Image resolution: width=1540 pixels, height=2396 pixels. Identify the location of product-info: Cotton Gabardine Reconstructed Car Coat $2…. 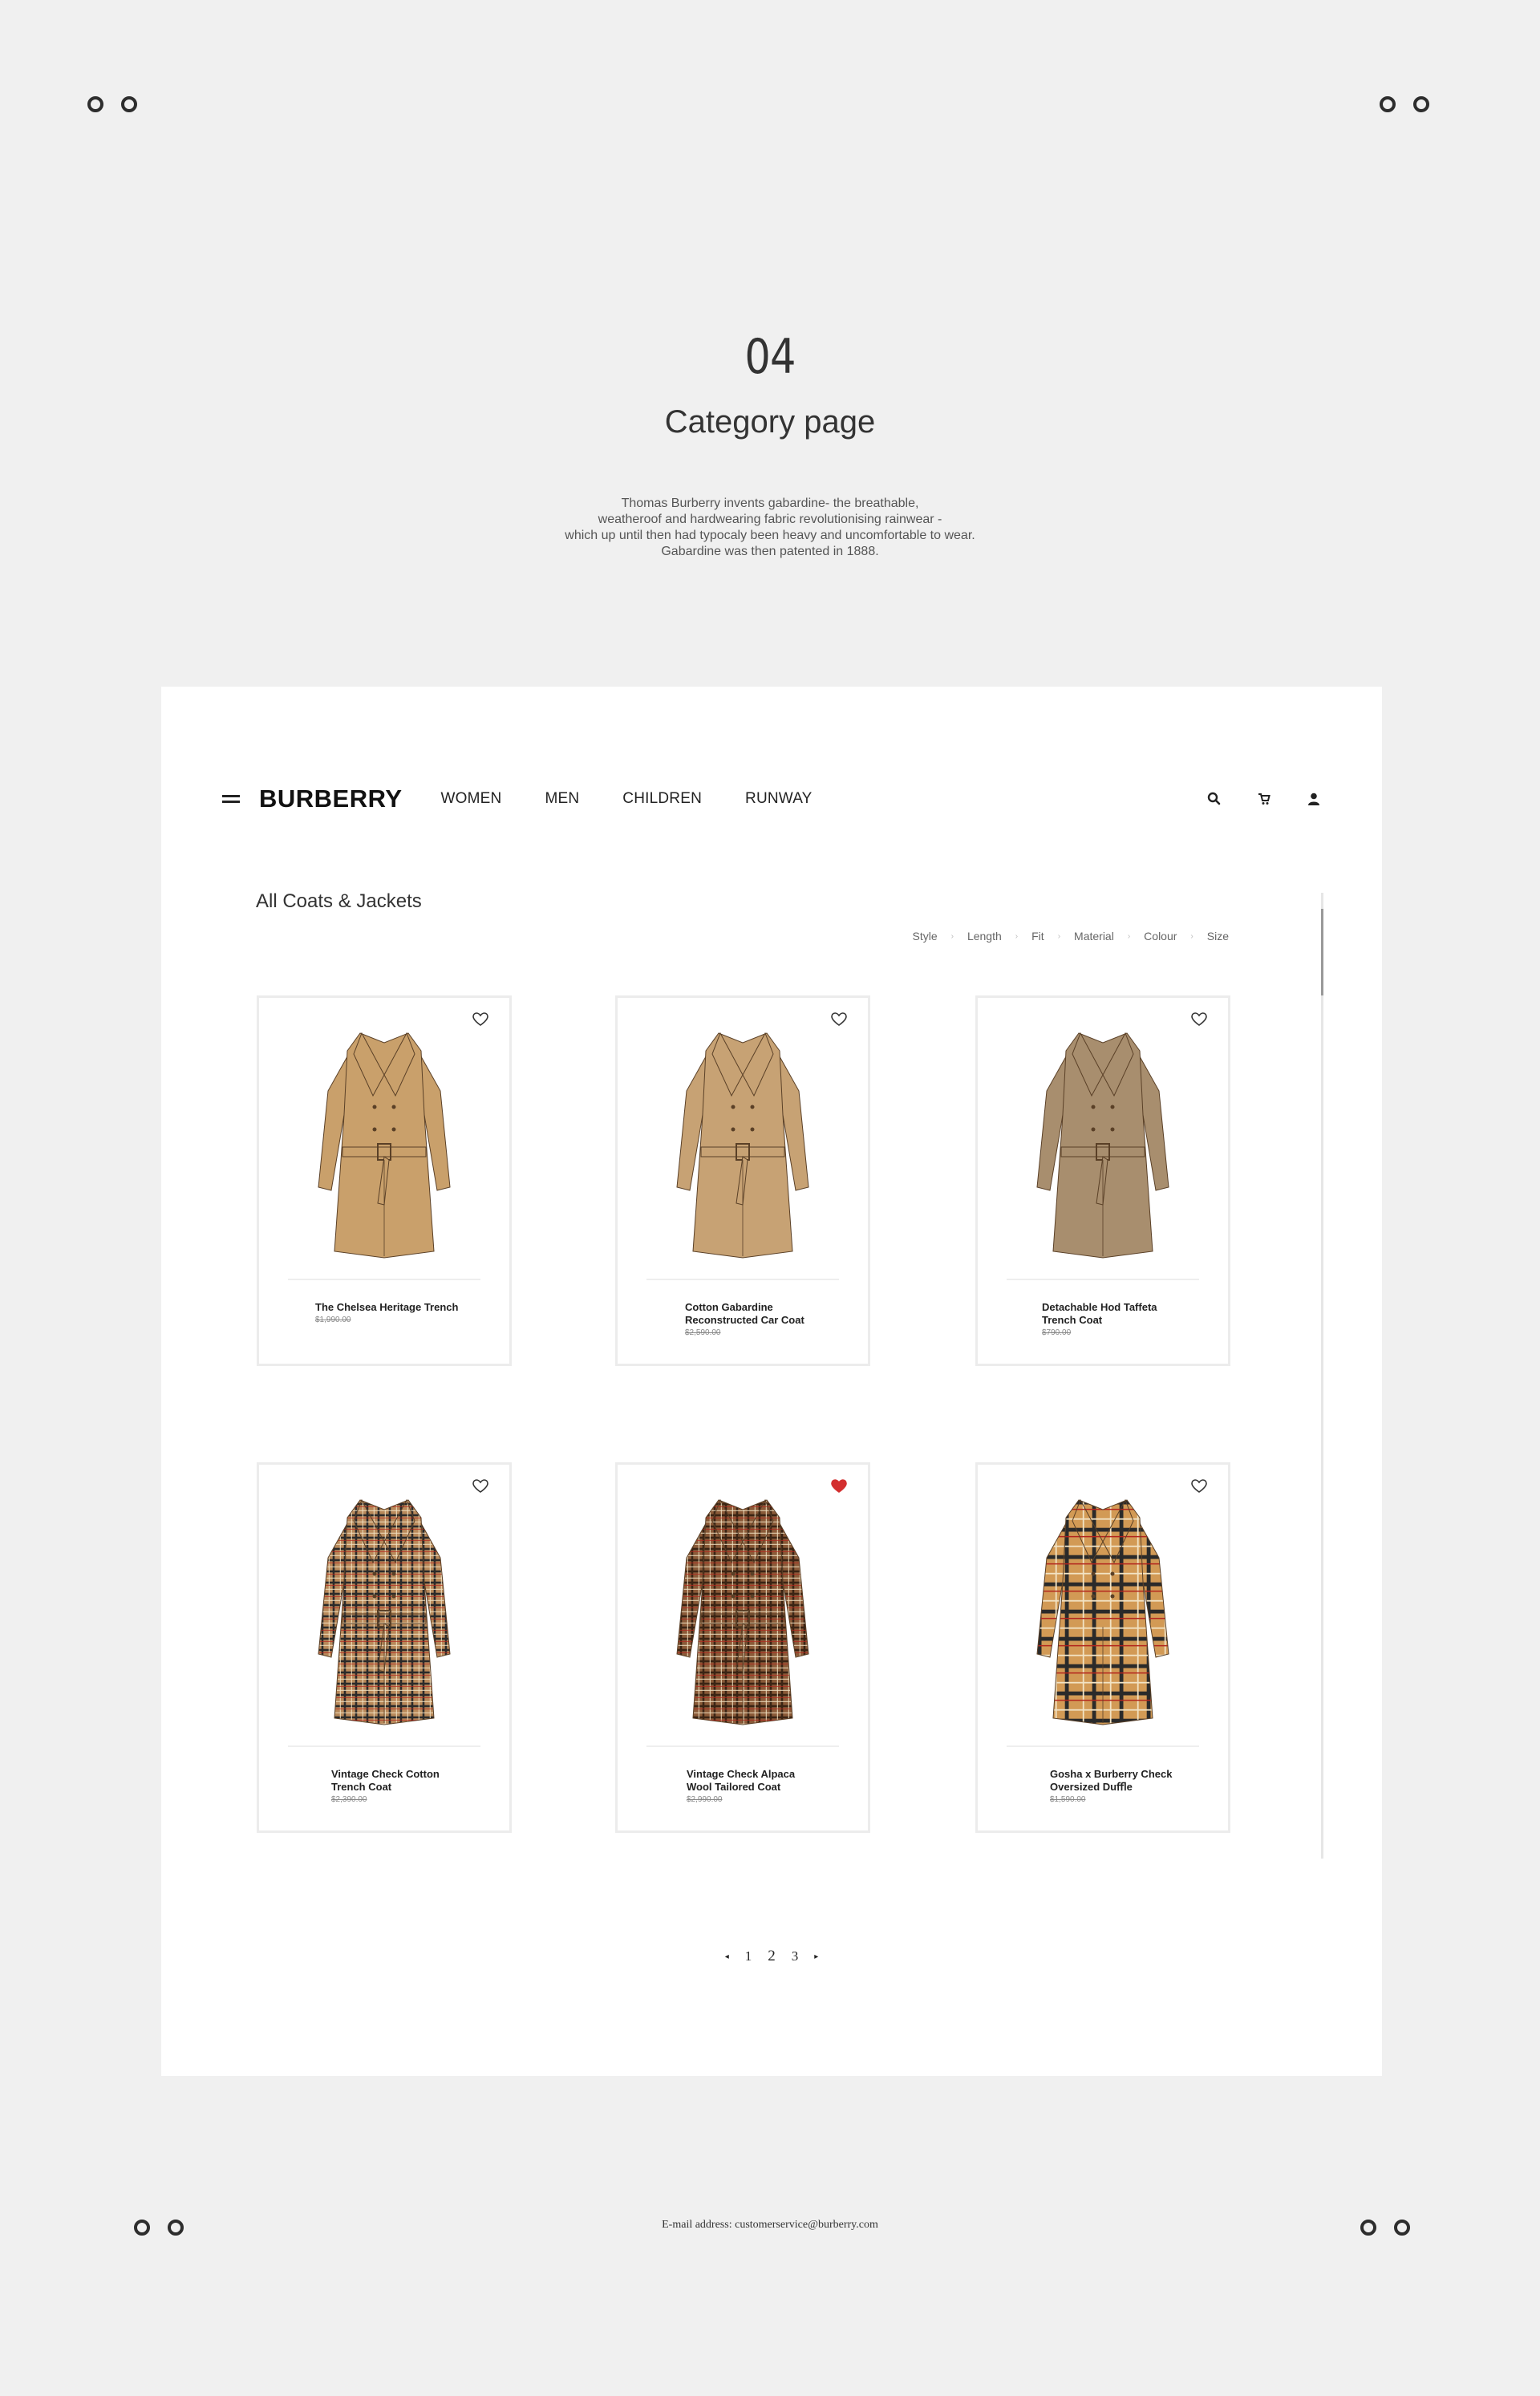
(743, 1319).